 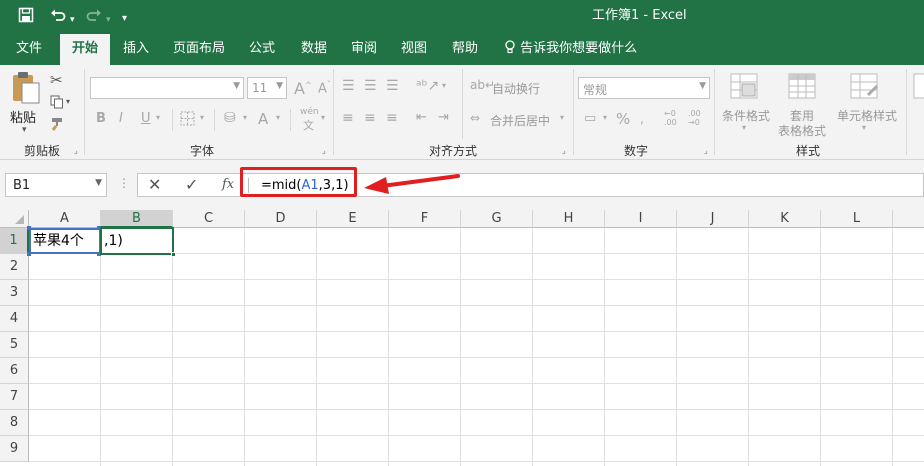 What do you see at coordinates (570, 49) in the screenshot?
I see `tell-me-box: 告诉我你想要做什么` at bounding box center [570, 49].